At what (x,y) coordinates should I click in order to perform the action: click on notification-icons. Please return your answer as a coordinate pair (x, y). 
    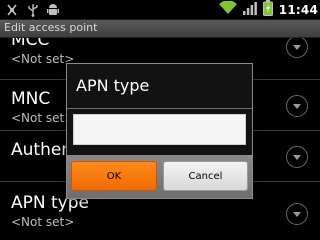
    Looking at the image, I should click on (32, 9).